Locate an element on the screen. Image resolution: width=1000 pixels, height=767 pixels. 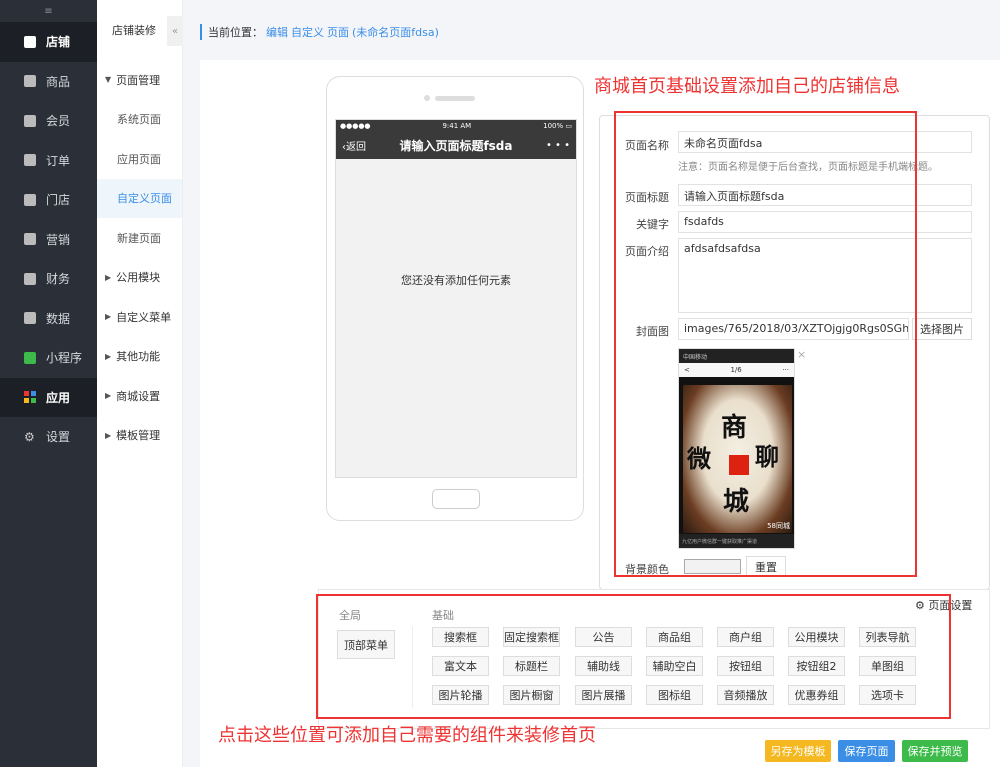
order-icon is located at coordinates (30, 160).